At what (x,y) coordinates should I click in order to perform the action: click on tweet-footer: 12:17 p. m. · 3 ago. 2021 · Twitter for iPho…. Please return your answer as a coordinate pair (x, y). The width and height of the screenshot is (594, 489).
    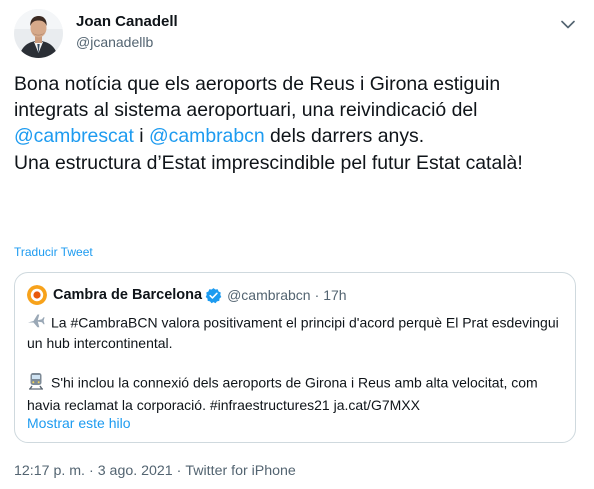
    Looking at the image, I should click on (155, 471).